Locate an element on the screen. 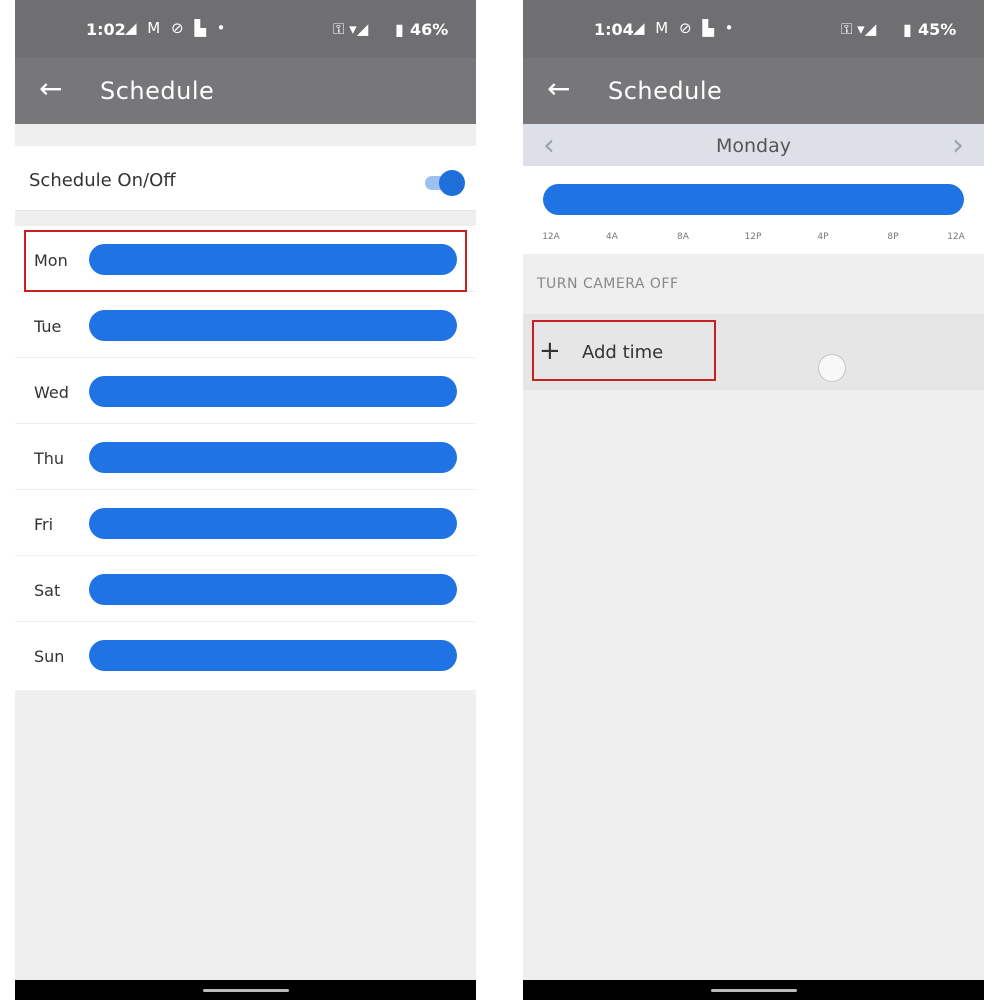 The image size is (1000, 1000). current-day-label: Monday is located at coordinates (753, 146).